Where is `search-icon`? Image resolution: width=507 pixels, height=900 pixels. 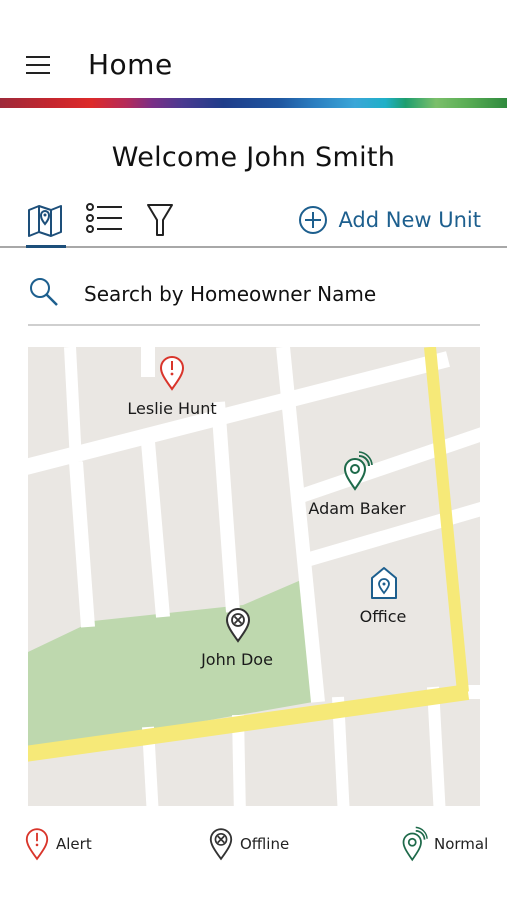
search-icon is located at coordinates (44, 292).